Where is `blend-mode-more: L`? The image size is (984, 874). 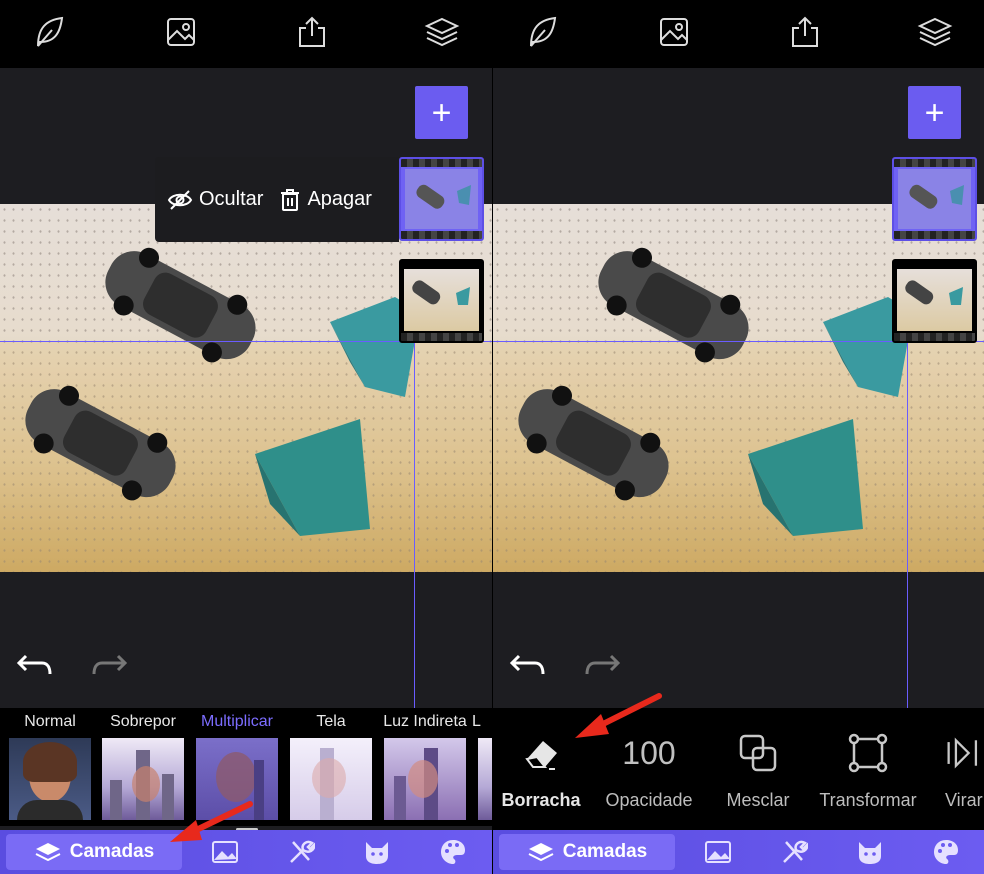
blend-mode-more: L is located at coordinates (482, 767).